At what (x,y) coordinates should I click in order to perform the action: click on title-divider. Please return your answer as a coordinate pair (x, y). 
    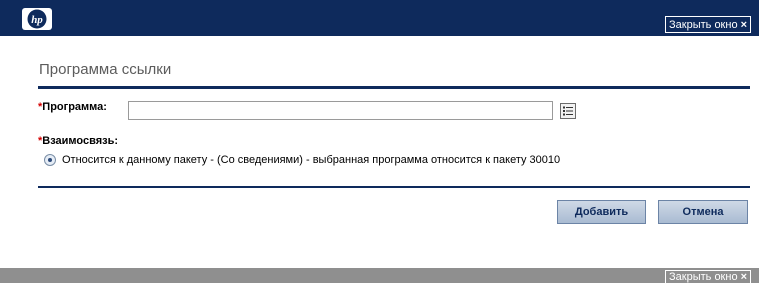
    Looking at the image, I should click on (394, 87).